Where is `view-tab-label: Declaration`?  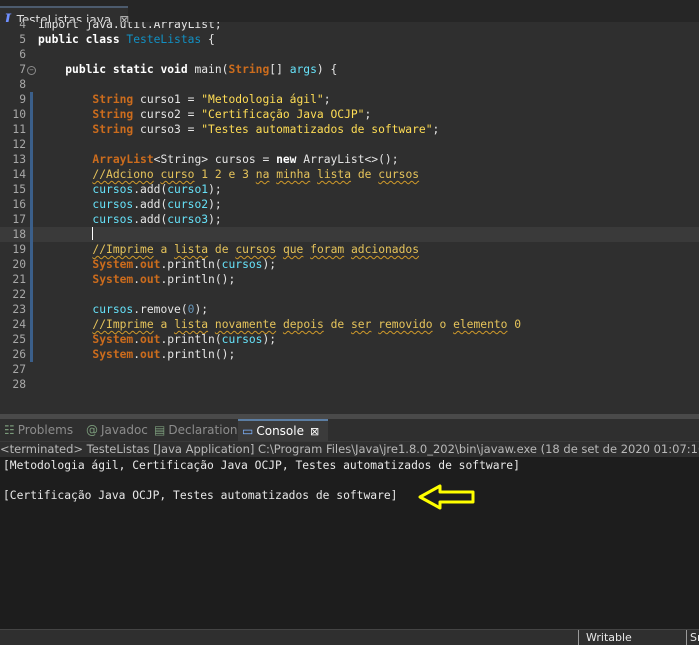
view-tab-label: Declaration is located at coordinates (203, 430).